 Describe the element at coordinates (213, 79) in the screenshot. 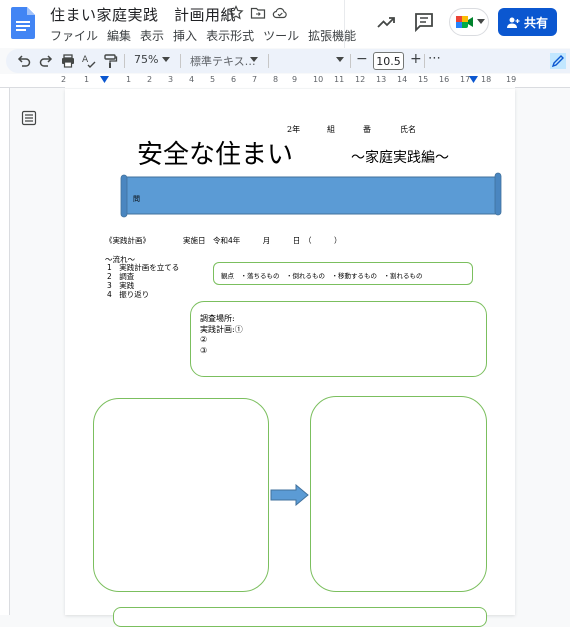

I see `ruler-number: 5` at that location.